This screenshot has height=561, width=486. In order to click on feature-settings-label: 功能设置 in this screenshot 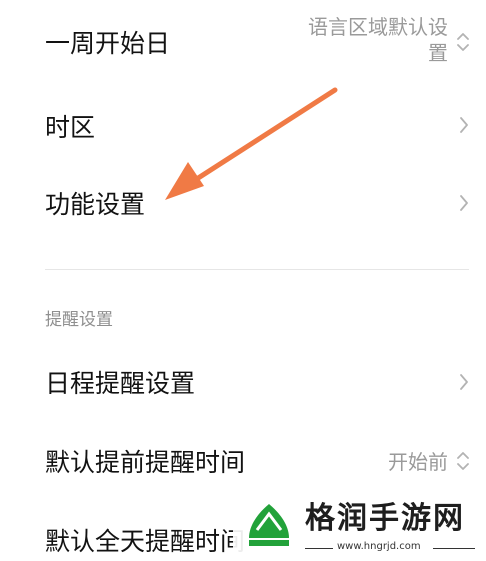, I will do `click(95, 204)`.